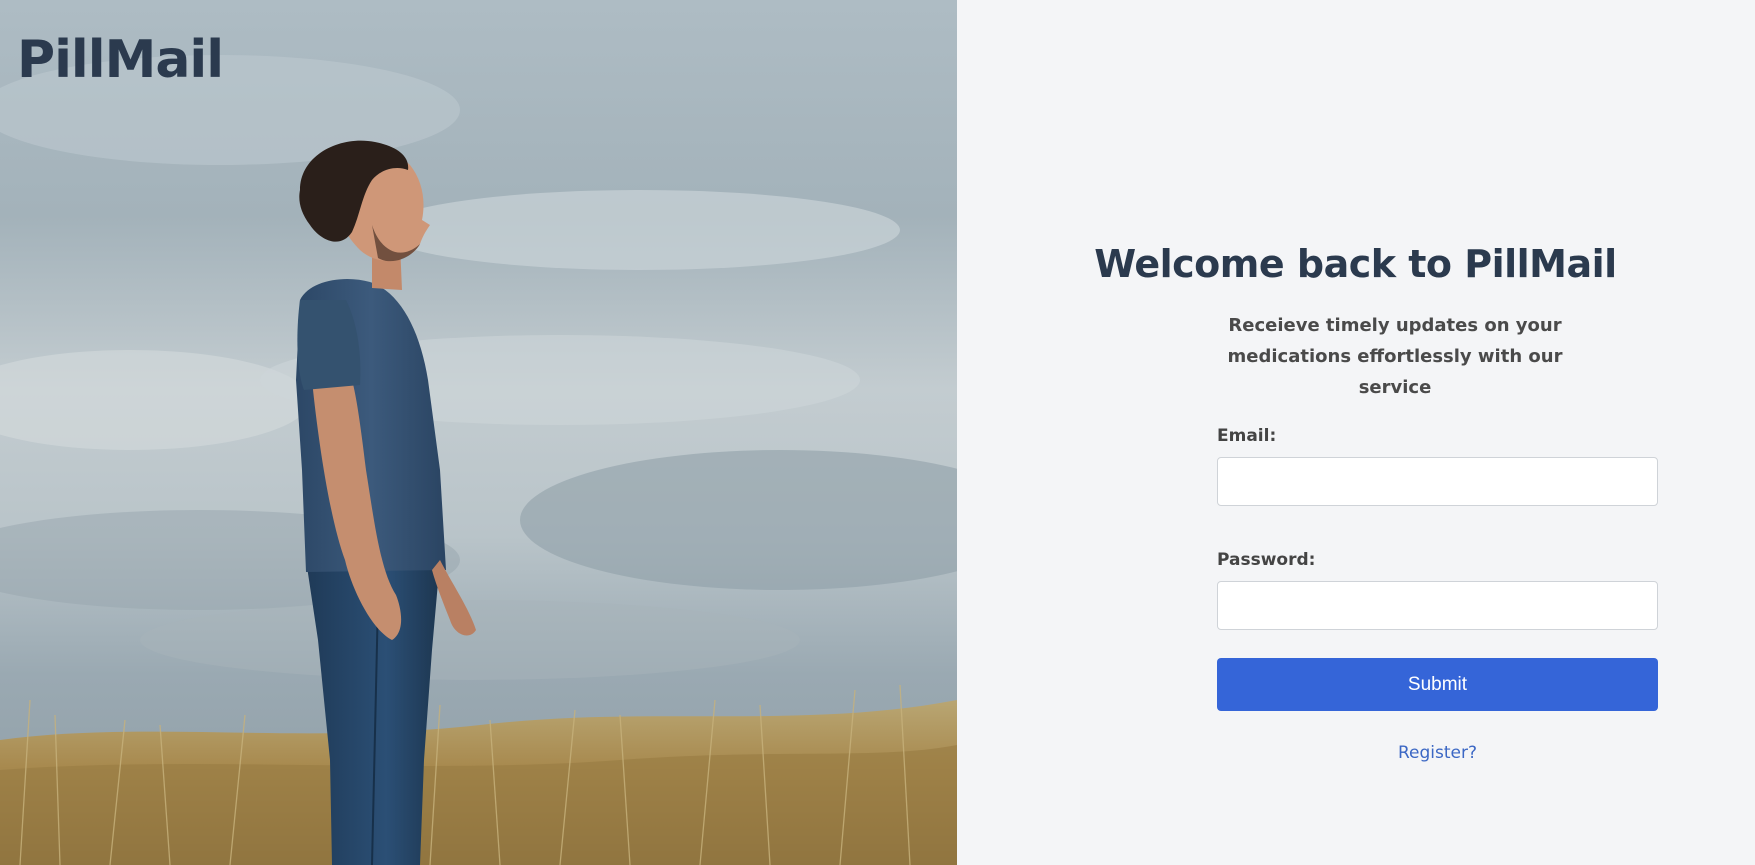 This screenshot has width=1755, height=865. I want to click on email-group: Email:, so click(1437, 466).